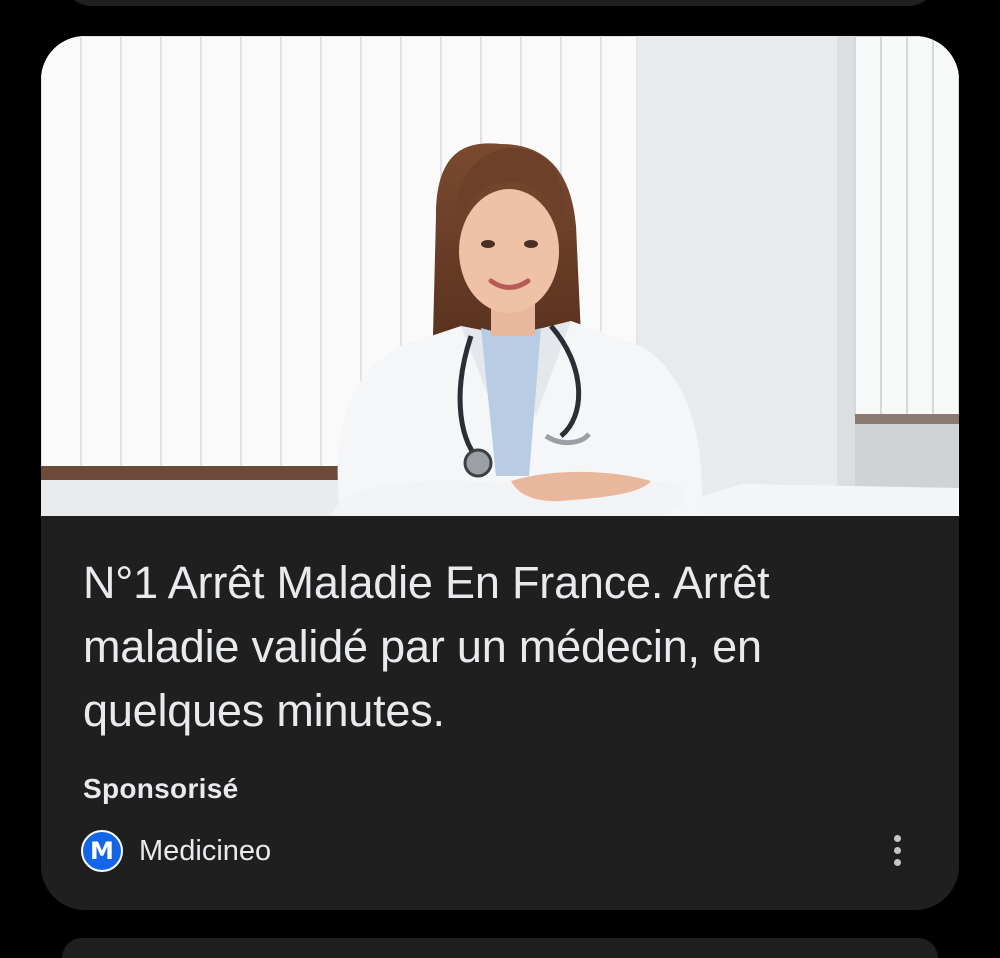 The width and height of the screenshot is (1000, 958). Describe the element at coordinates (500, 948) in the screenshot. I see `next-card-edge` at that location.